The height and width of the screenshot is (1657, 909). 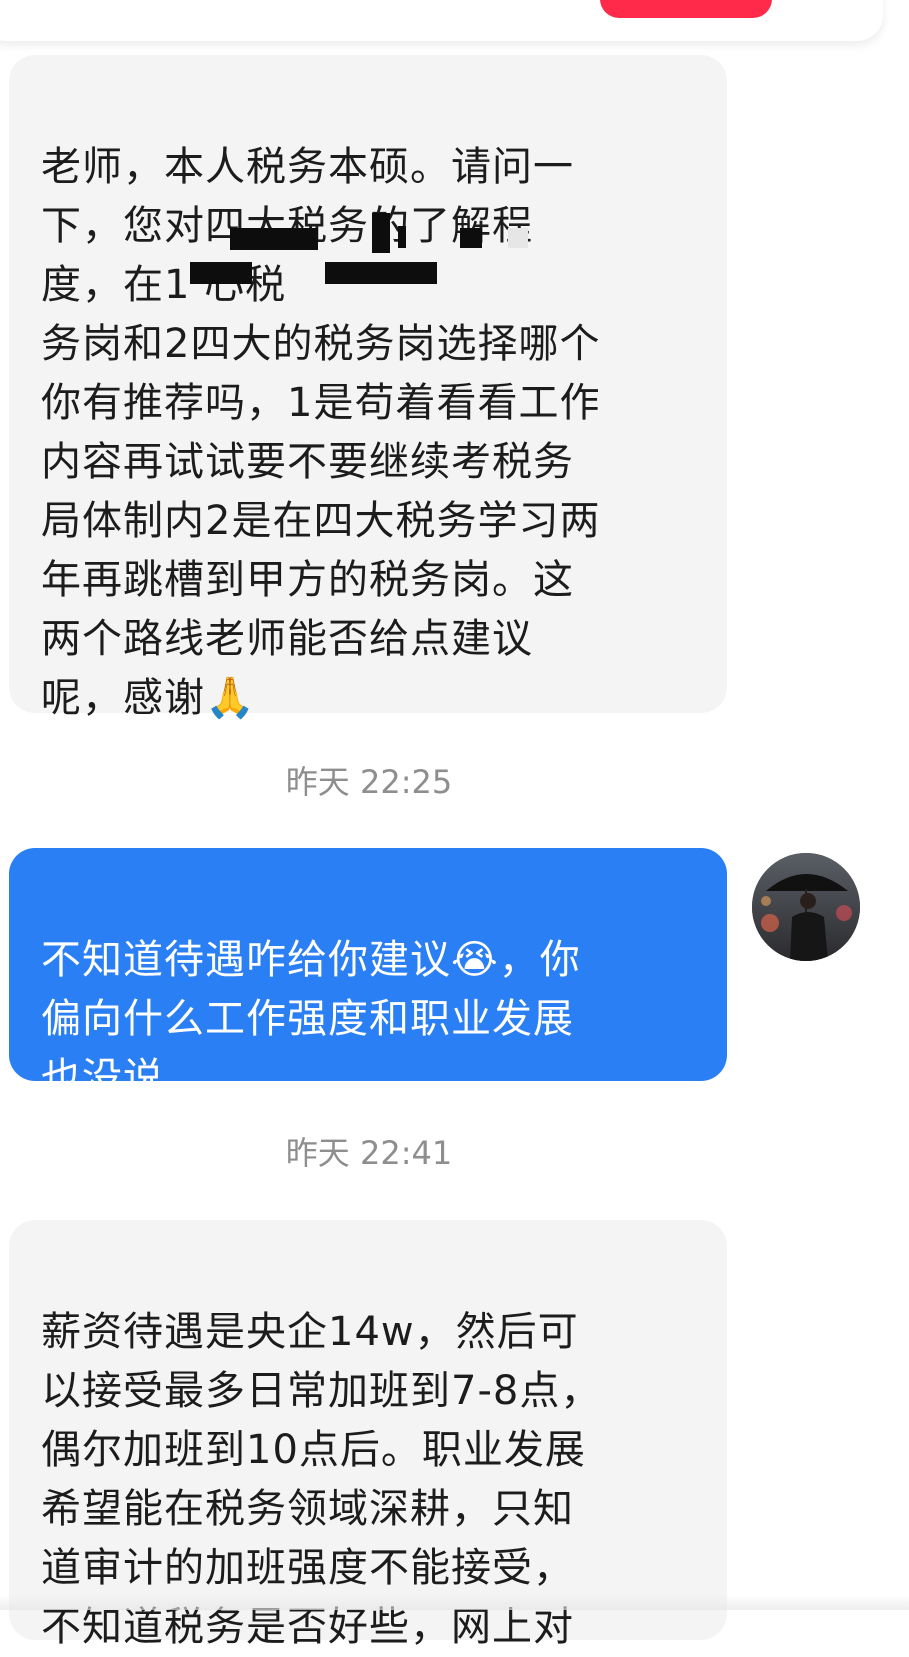 I want to click on avatar-man-with-umbrella-icon, so click(x=806, y=907).